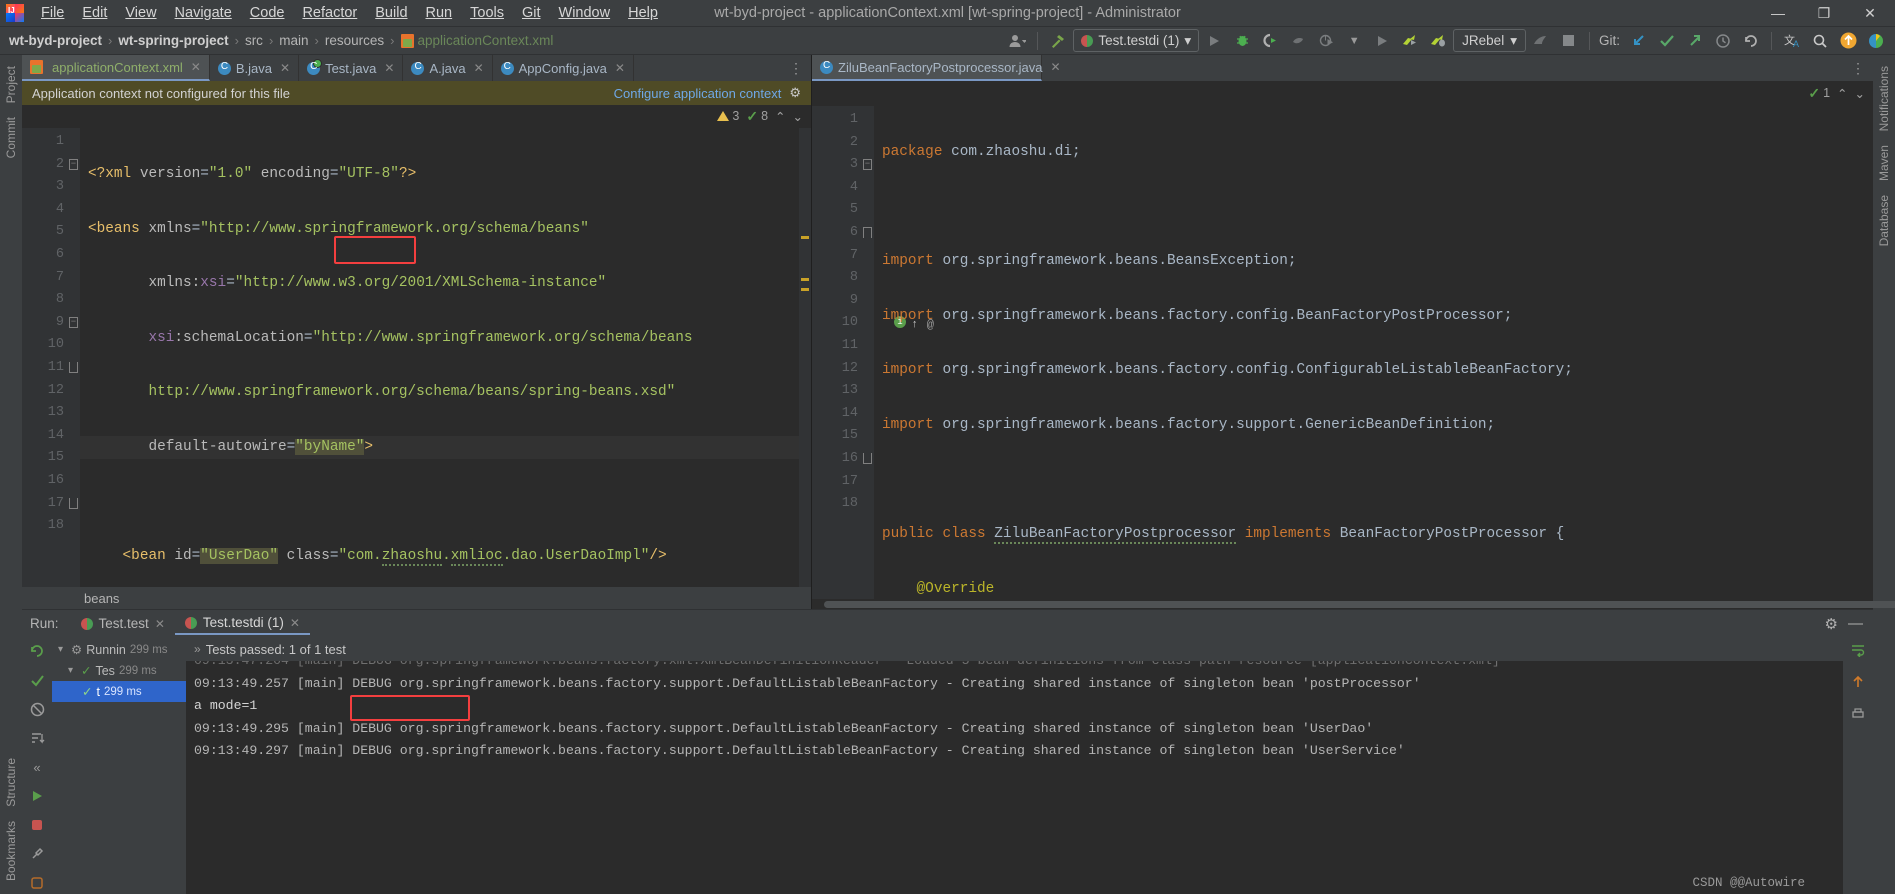  I want to click on run-tab-test-test: Test.test ✕, so click(123, 623).